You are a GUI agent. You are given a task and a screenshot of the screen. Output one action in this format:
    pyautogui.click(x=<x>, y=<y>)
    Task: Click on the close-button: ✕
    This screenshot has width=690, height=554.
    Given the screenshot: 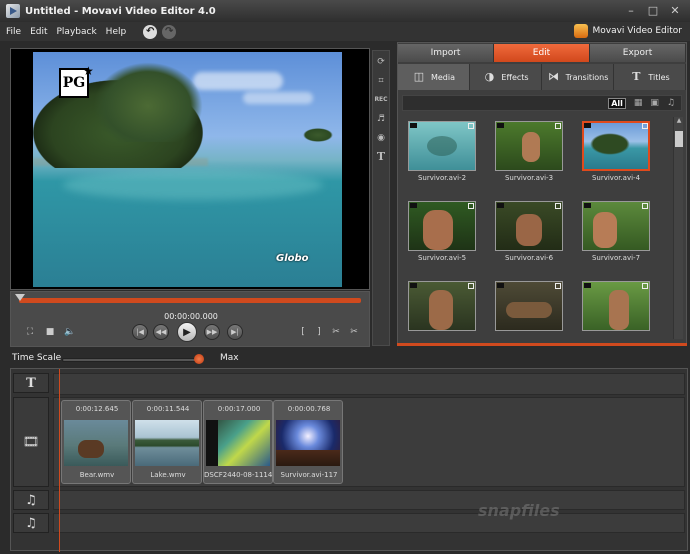 What is the action you would take?
    pyautogui.click(x=675, y=10)
    